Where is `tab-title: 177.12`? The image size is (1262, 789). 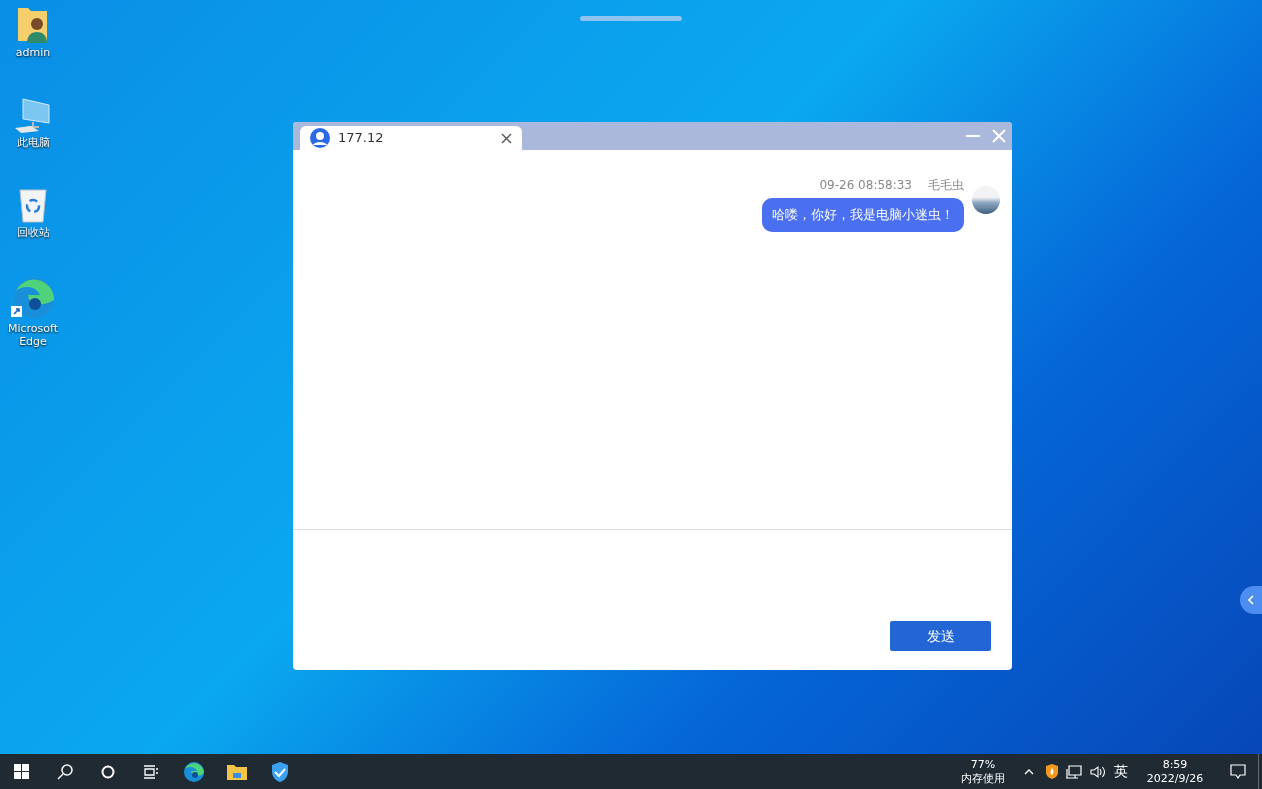
tab-title: 177.12 is located at coordinates (361, 138).